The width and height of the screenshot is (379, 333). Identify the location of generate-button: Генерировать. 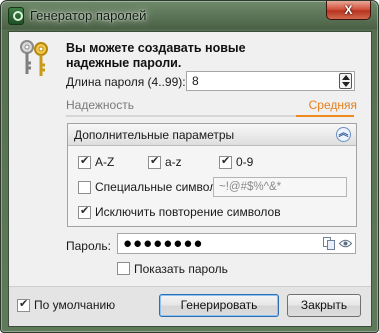
(219, 305).